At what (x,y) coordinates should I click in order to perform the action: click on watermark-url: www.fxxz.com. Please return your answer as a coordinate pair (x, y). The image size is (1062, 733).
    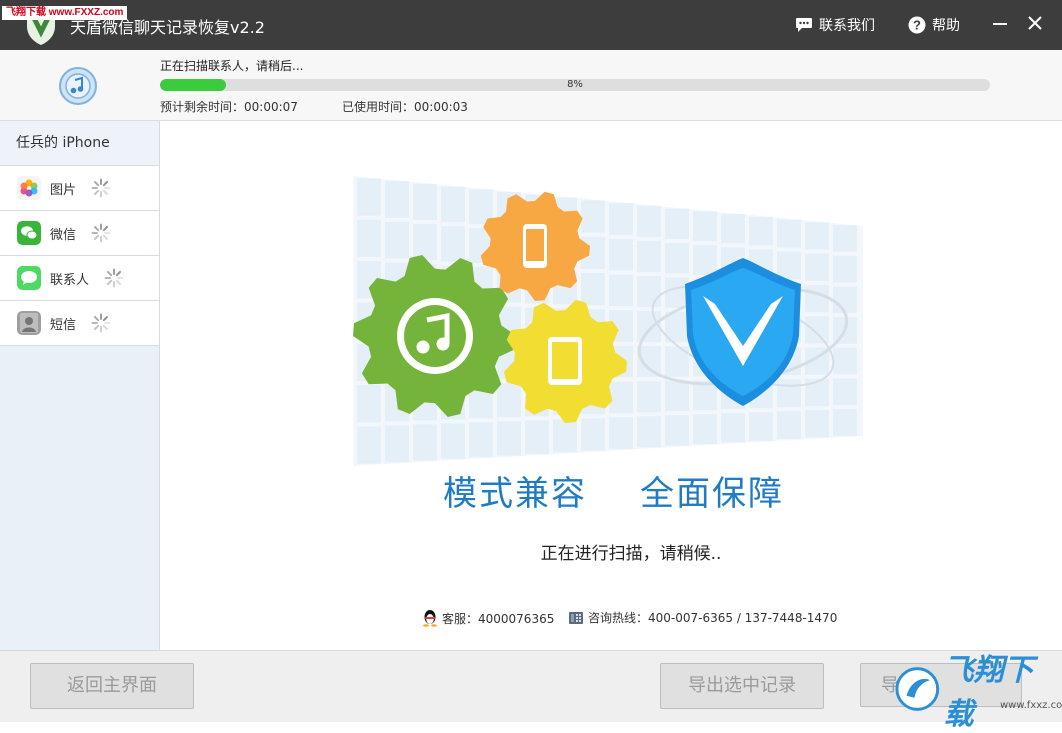
    Looking at the image, I should click on (1031, 705).